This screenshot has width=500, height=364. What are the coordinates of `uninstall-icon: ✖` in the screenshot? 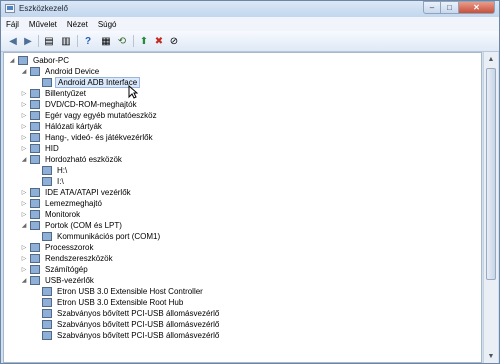 It's located at (159, 41).